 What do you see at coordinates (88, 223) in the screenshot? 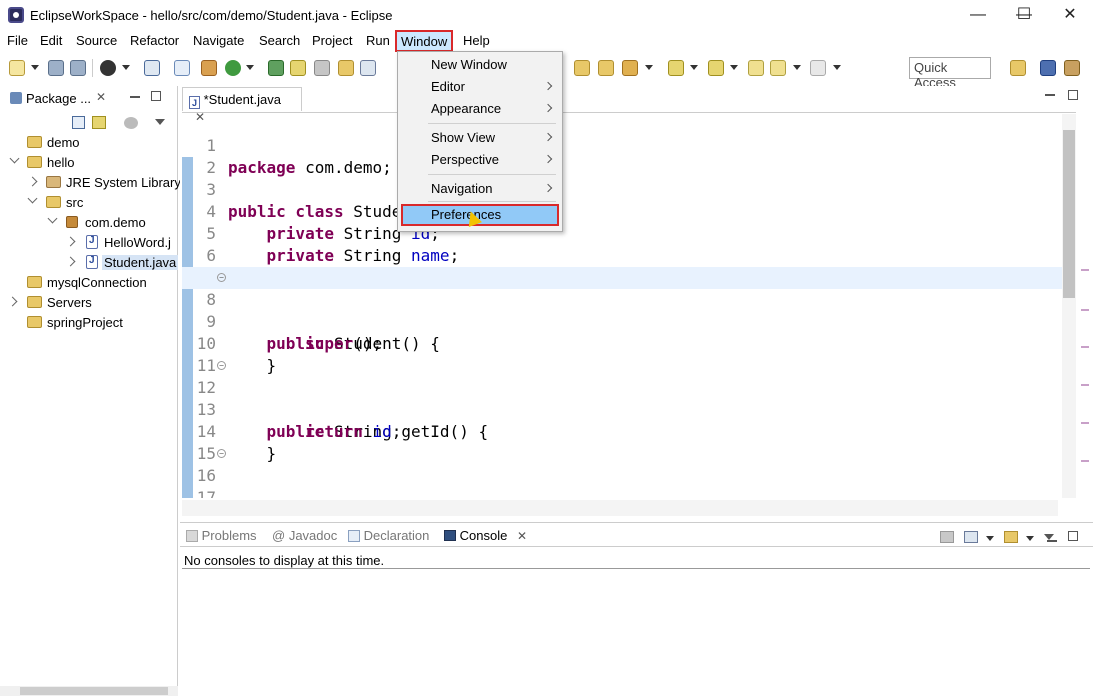
I see `tree-item-com-demo: com.demo` at bounding box center [88, 223].